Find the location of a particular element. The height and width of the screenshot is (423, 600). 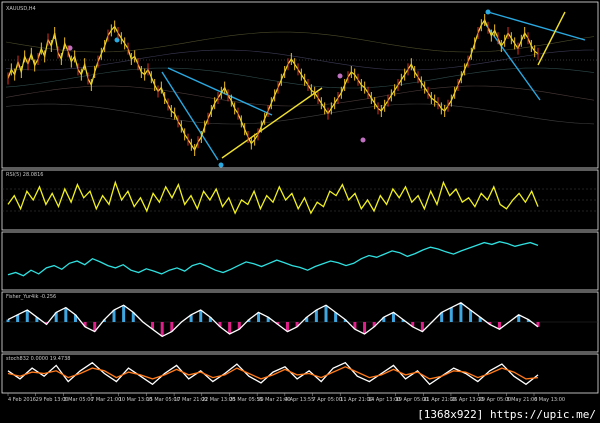

panel-label-fisher: Fisher_Yur4ik -0.256 is located at coordinates (31, 297).